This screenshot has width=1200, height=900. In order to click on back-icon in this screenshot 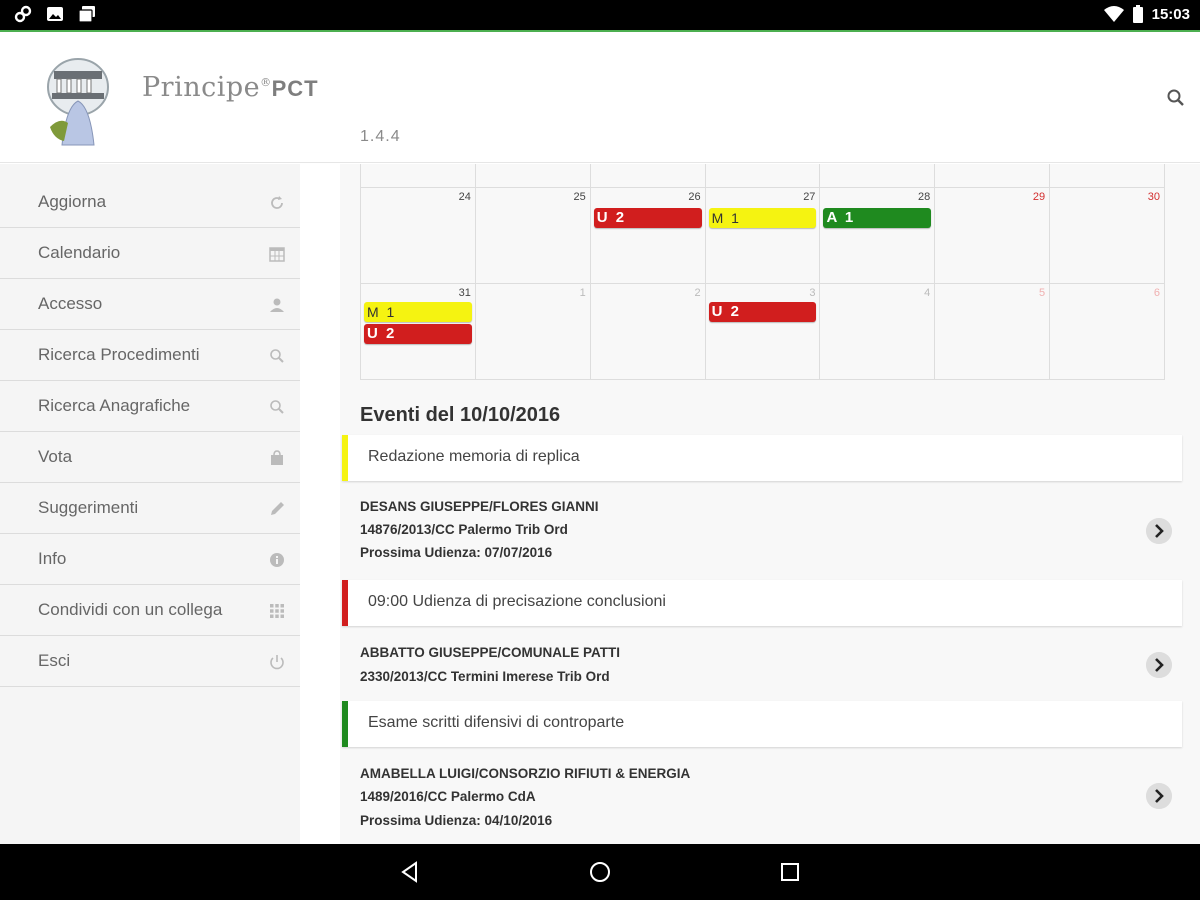, I will do `click(410, 872)`.